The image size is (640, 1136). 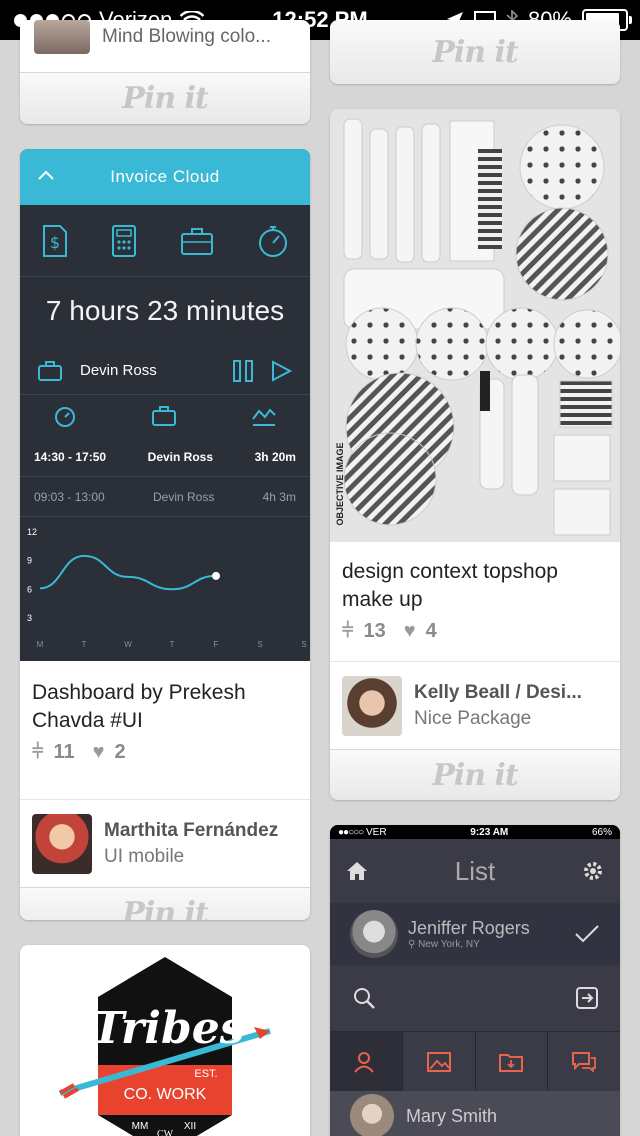 I want to click on list-person-row: Jeniffer Rogers ⚲ New York, NY, so click(x=475, y=934).